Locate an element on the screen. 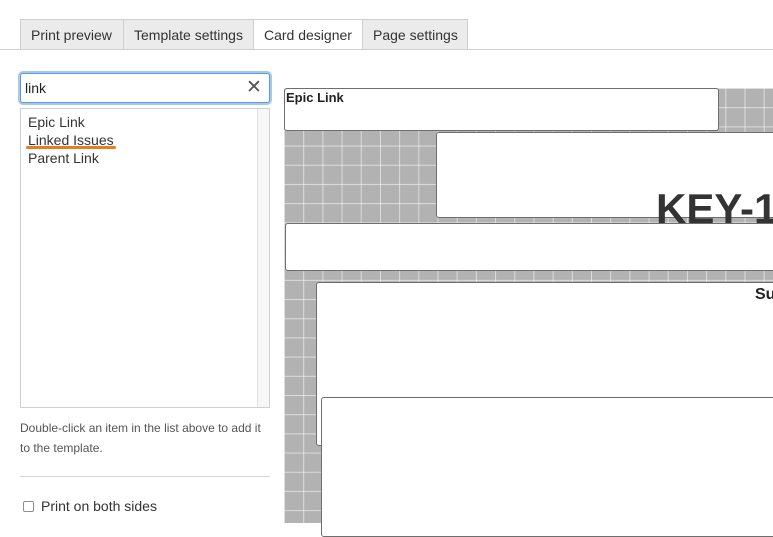 The width and height of the screenshot is (773, 537). summary-label: Su is located at coordinates (764, 294).